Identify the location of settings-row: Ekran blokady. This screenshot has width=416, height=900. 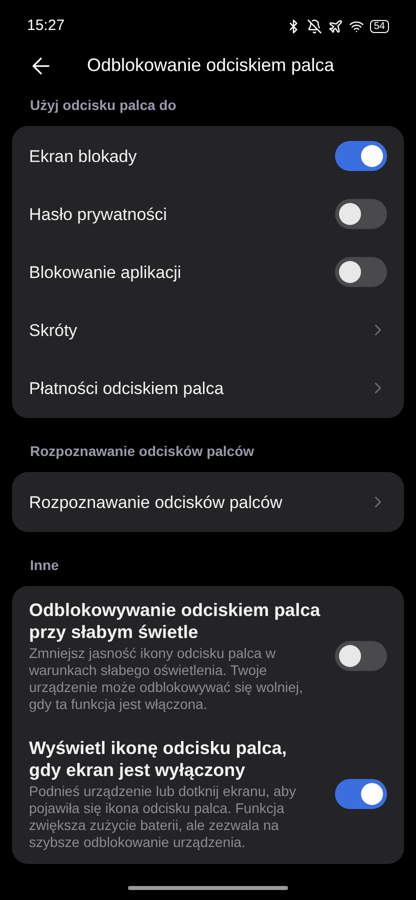
(208, 156).